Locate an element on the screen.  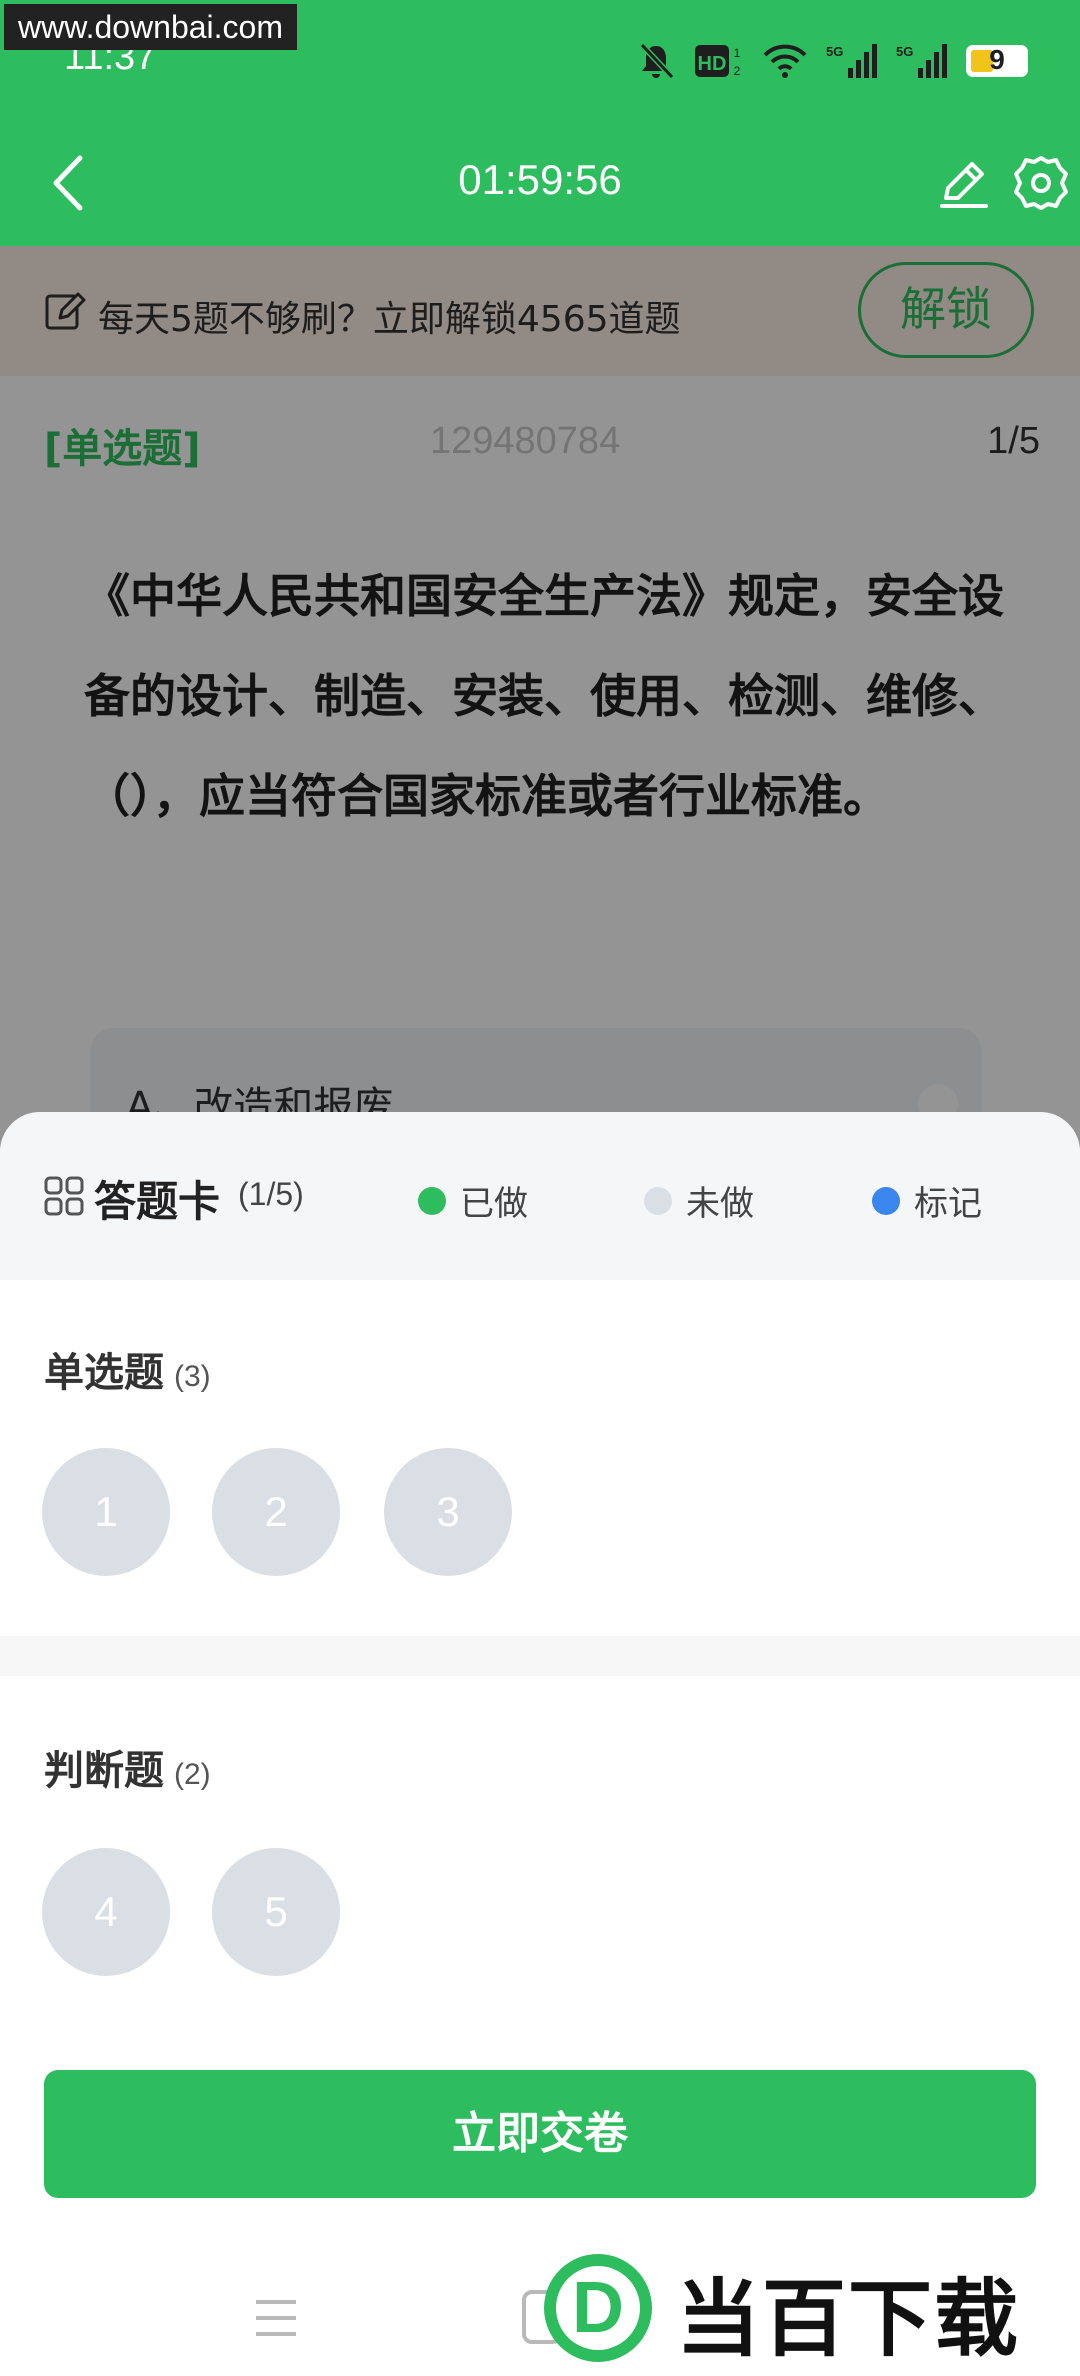
bell-off-icon is located at coordinates (656, 61).